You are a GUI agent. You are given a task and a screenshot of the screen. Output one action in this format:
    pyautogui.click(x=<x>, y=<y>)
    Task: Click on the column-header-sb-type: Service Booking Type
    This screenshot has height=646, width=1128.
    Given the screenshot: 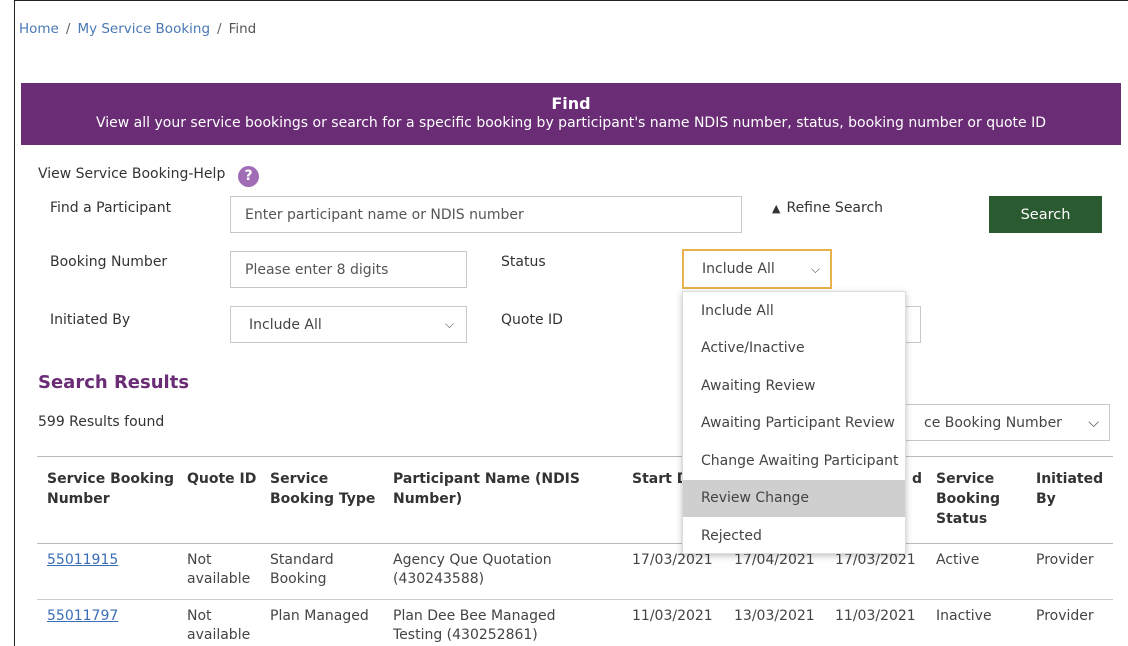 What is the action you would take?
    pyautogui.click(x=322, y=489)
    